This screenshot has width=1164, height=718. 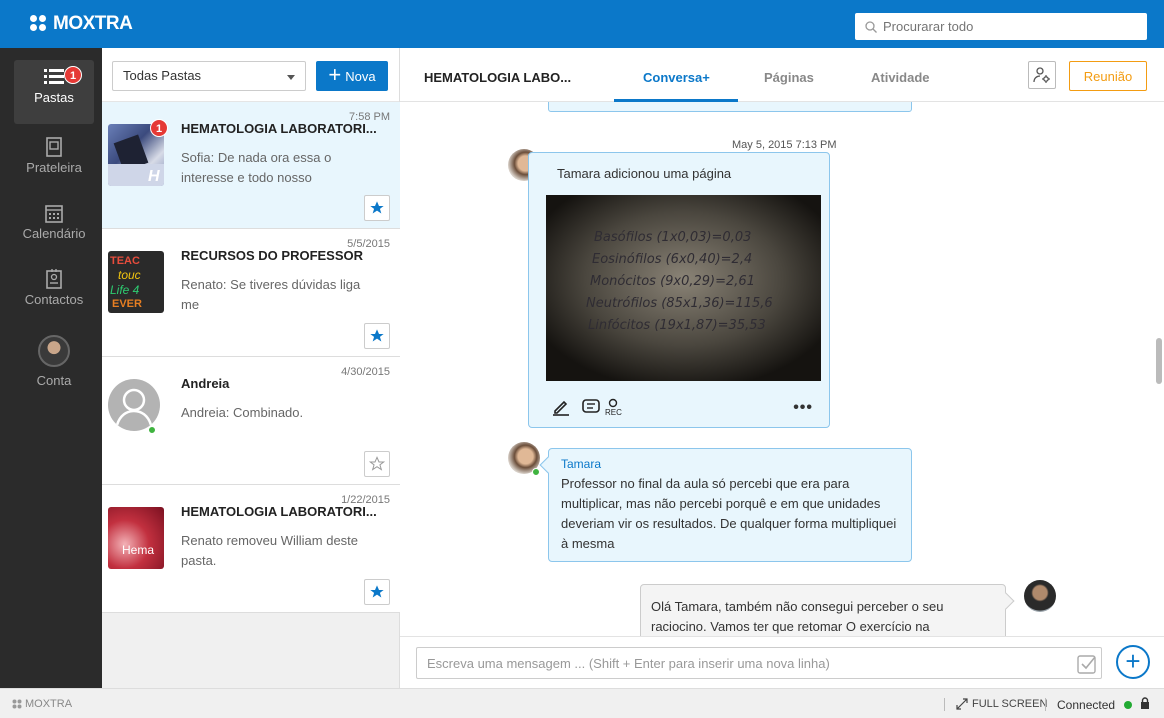 What do you see at coordinates (1108, 76) in the screenshot?
I see `meeting-button: Reunião` at bounding box center [1108, 76].